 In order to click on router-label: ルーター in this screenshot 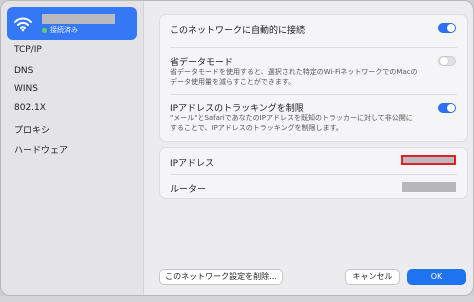, I will do `click(188, 190)`.